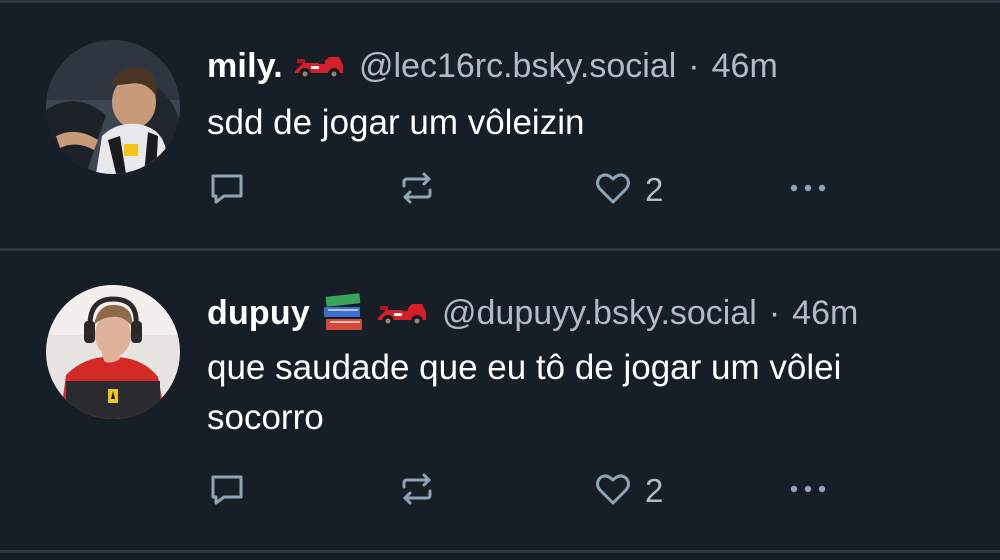 The width and height of the screenshot is (1000, 560). Describe the element at coordinates (396, 122) in the screenshot. I see `post-text: sdd de jogar um vôleizin` at that location.